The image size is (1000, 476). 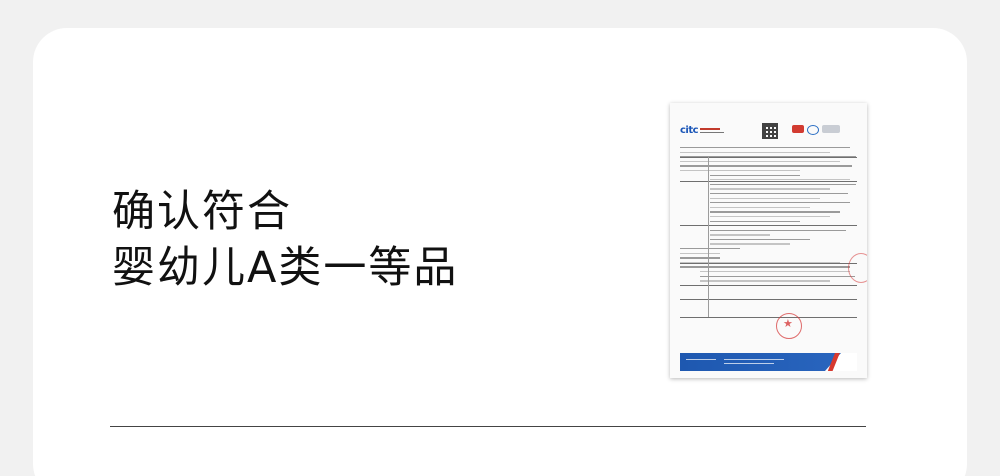 I want to click on certification-marks, so click(x=816, y=130).